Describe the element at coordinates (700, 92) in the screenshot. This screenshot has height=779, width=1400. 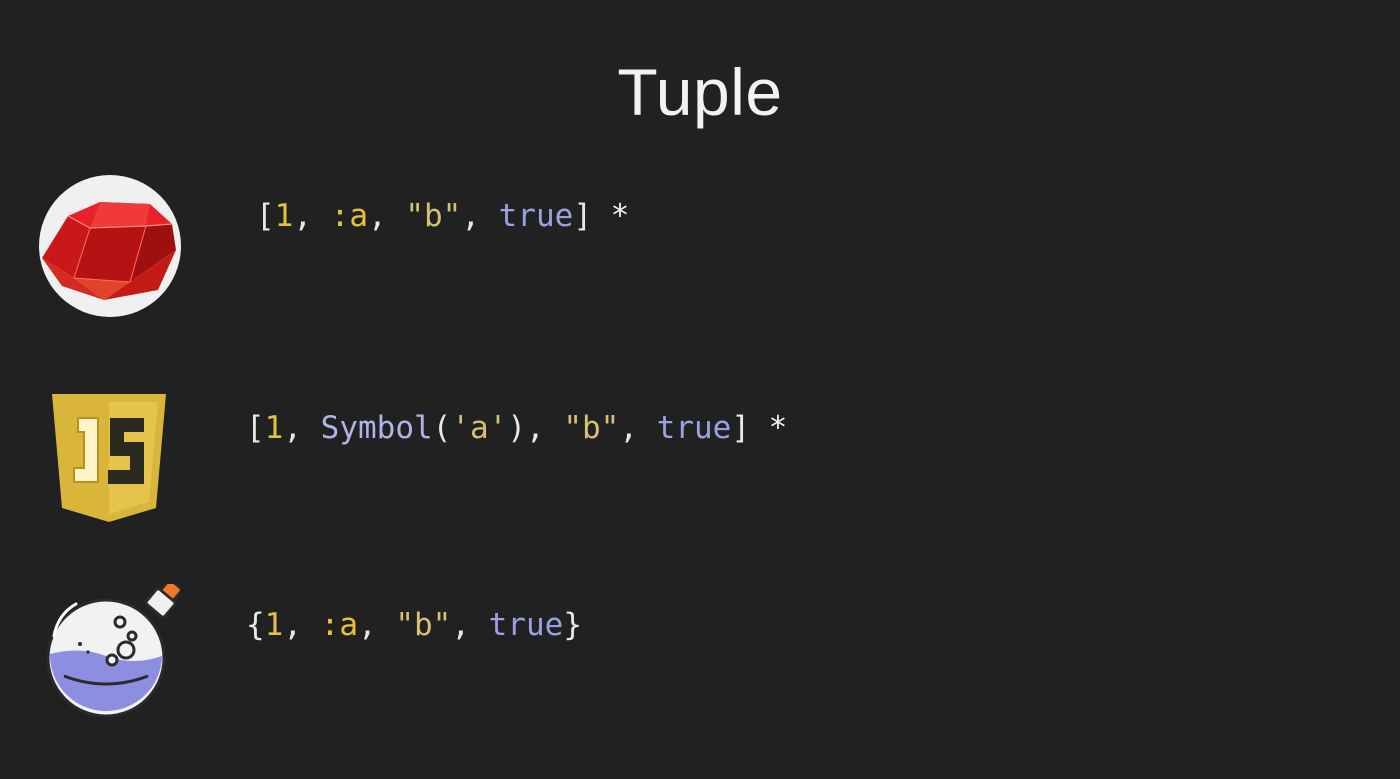
I see `slide-title: Tuple` at that location.